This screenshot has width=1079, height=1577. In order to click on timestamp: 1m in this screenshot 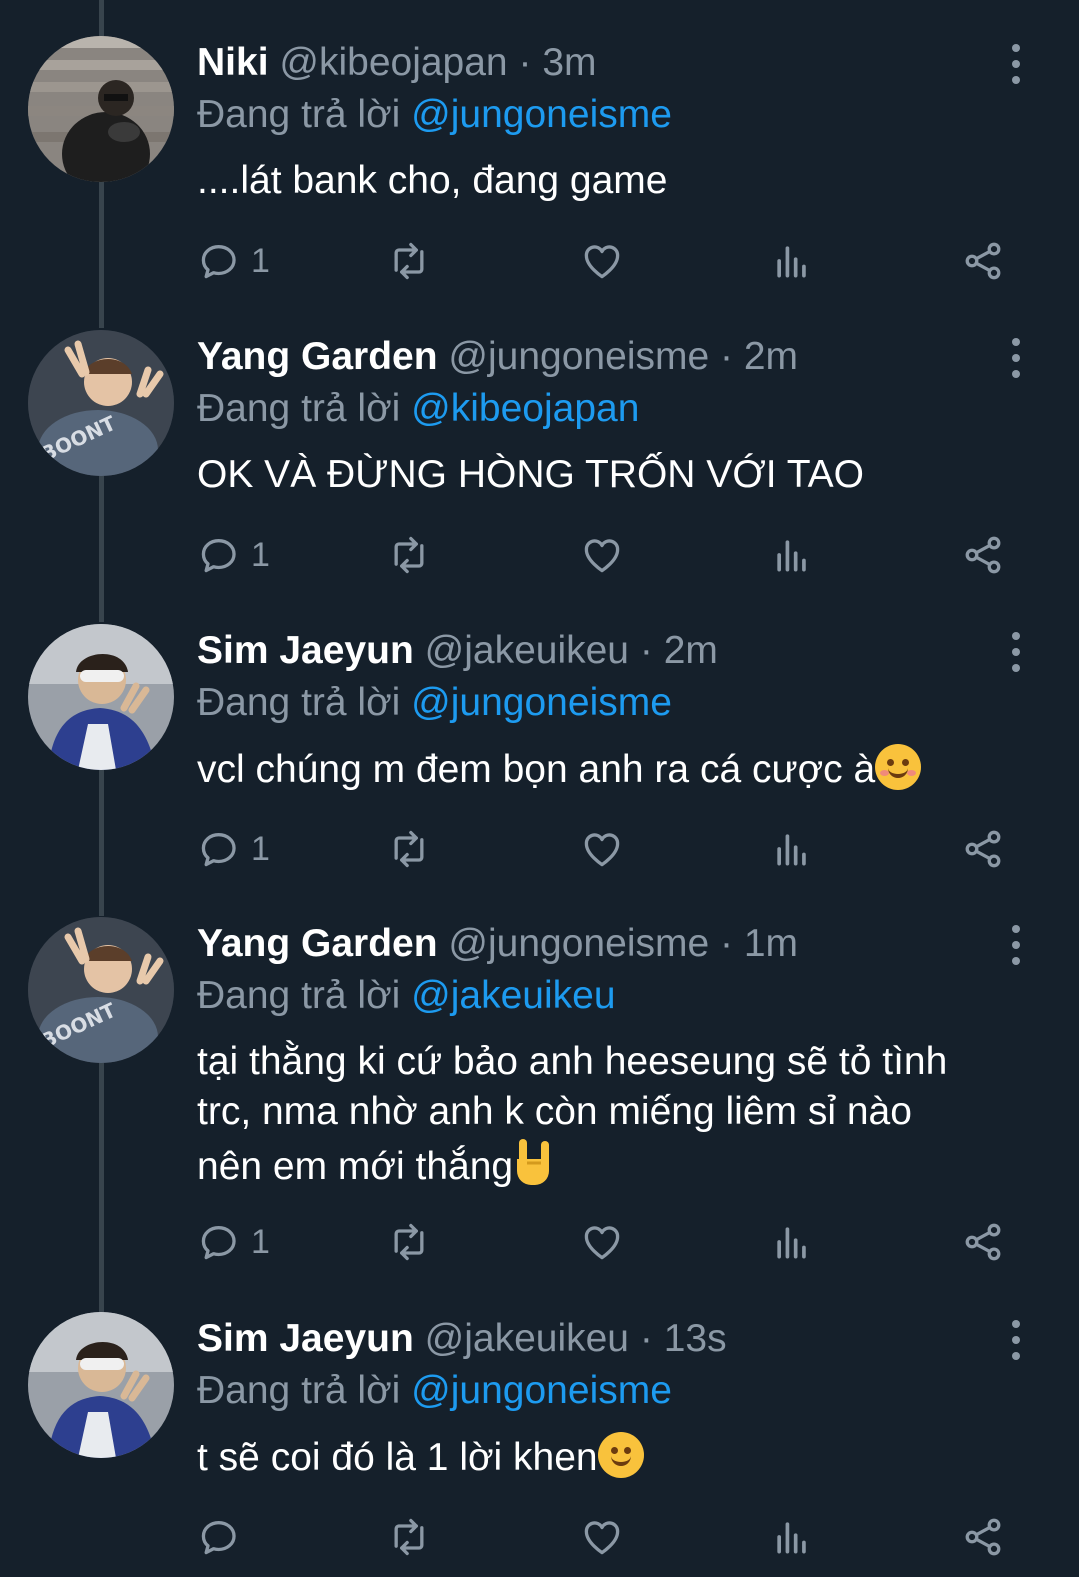, I will do `click(771, 943)`.